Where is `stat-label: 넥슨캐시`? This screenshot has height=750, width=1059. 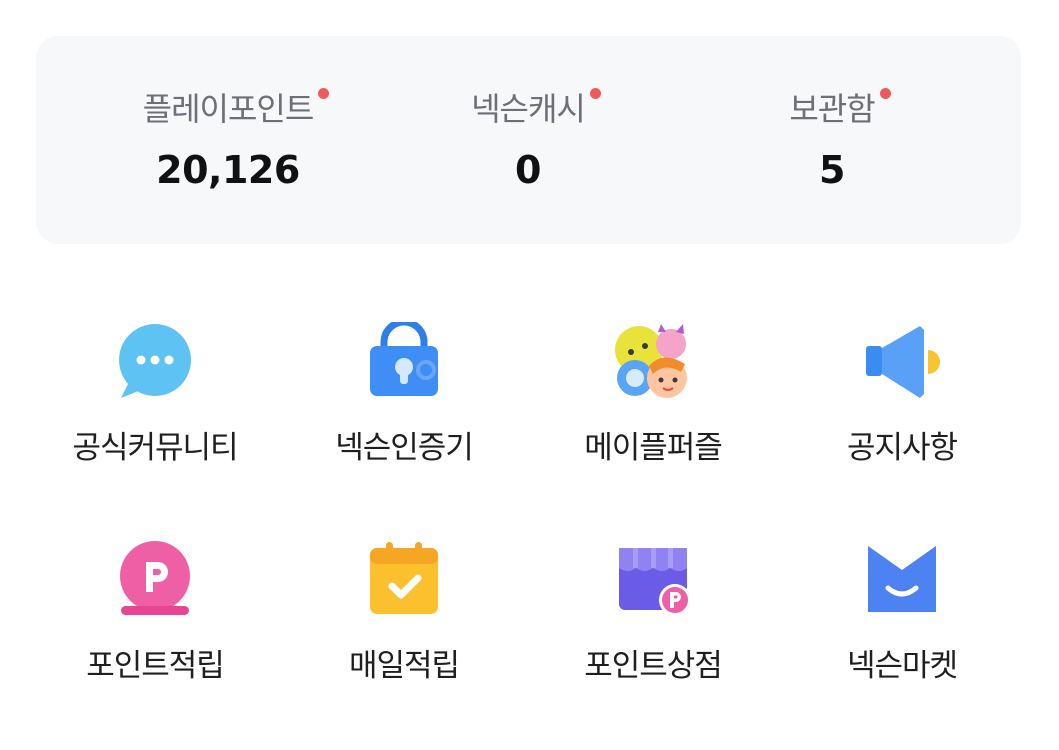
stat-label: 넥슨캐시 is located at coordinates (536, 107).